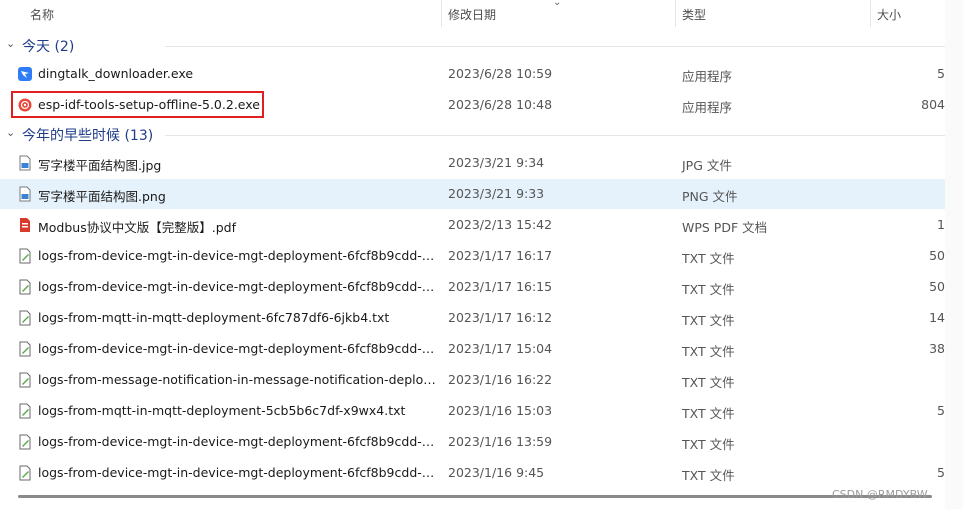 This screenshot has height=509, width=963. I want to click on file-date: 2023/2/13 15:42, so click(500, 224).